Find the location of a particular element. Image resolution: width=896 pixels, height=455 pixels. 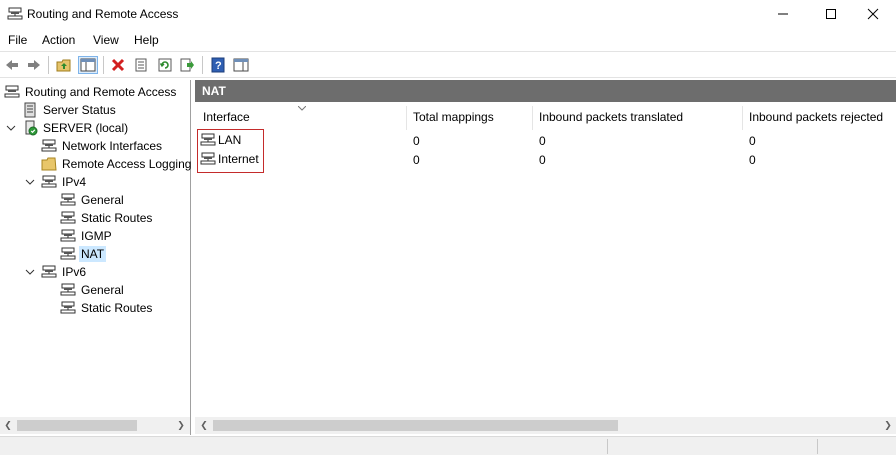

menu-file: File is located at coordinates (17, 40).